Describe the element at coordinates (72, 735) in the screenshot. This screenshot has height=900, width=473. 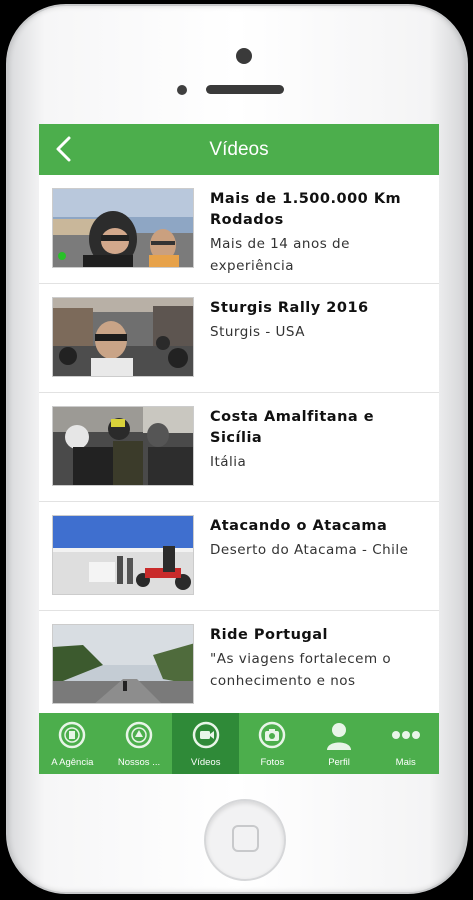
I see `agency-icon` at that location.